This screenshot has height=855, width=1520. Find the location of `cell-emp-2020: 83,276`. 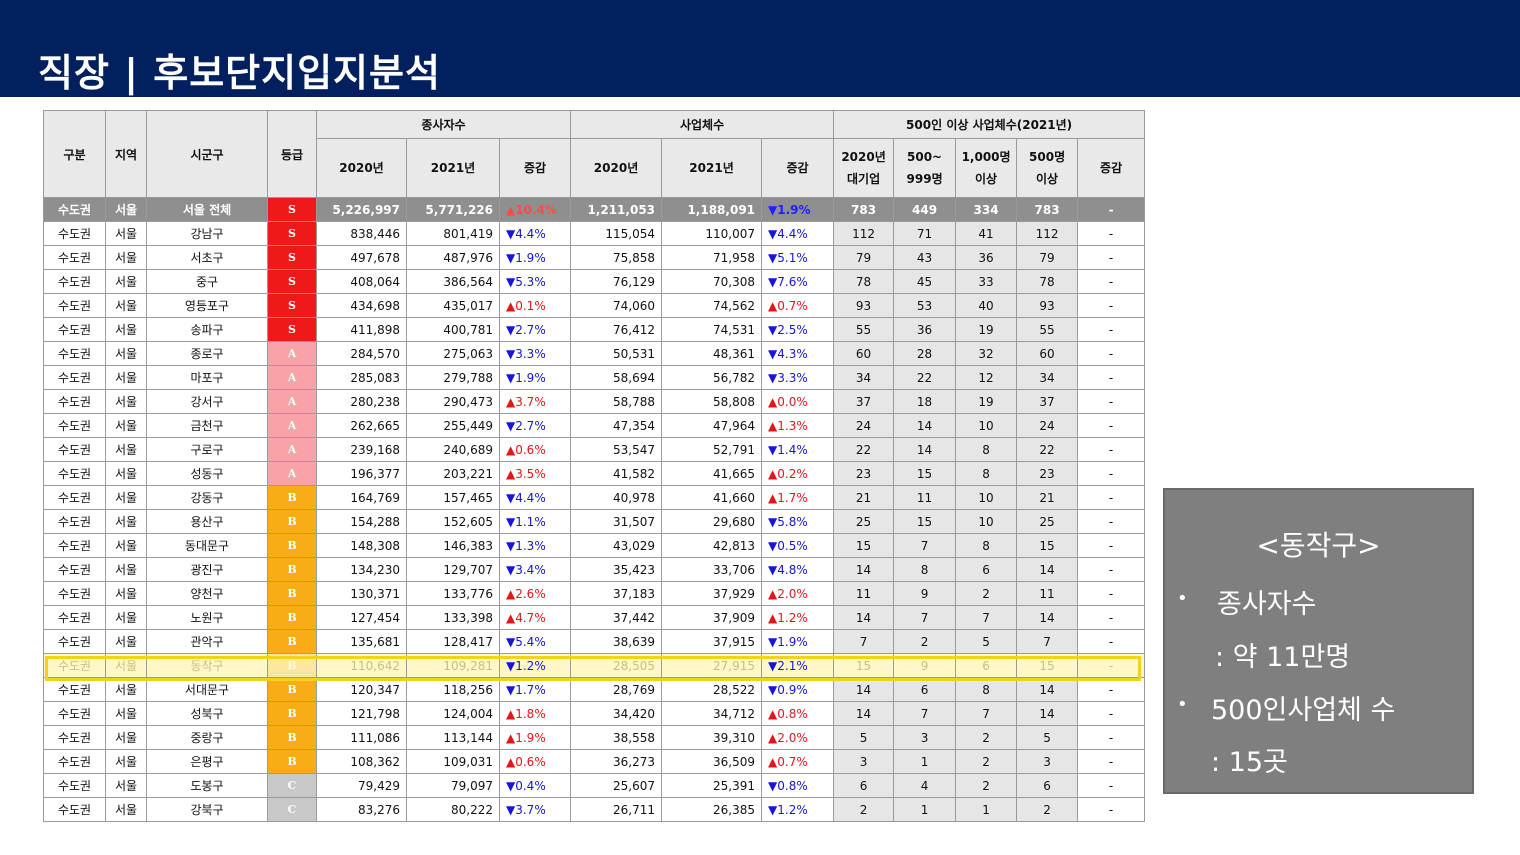

cell-emp-2020: 83,276 is located at coordinates (361, 809).